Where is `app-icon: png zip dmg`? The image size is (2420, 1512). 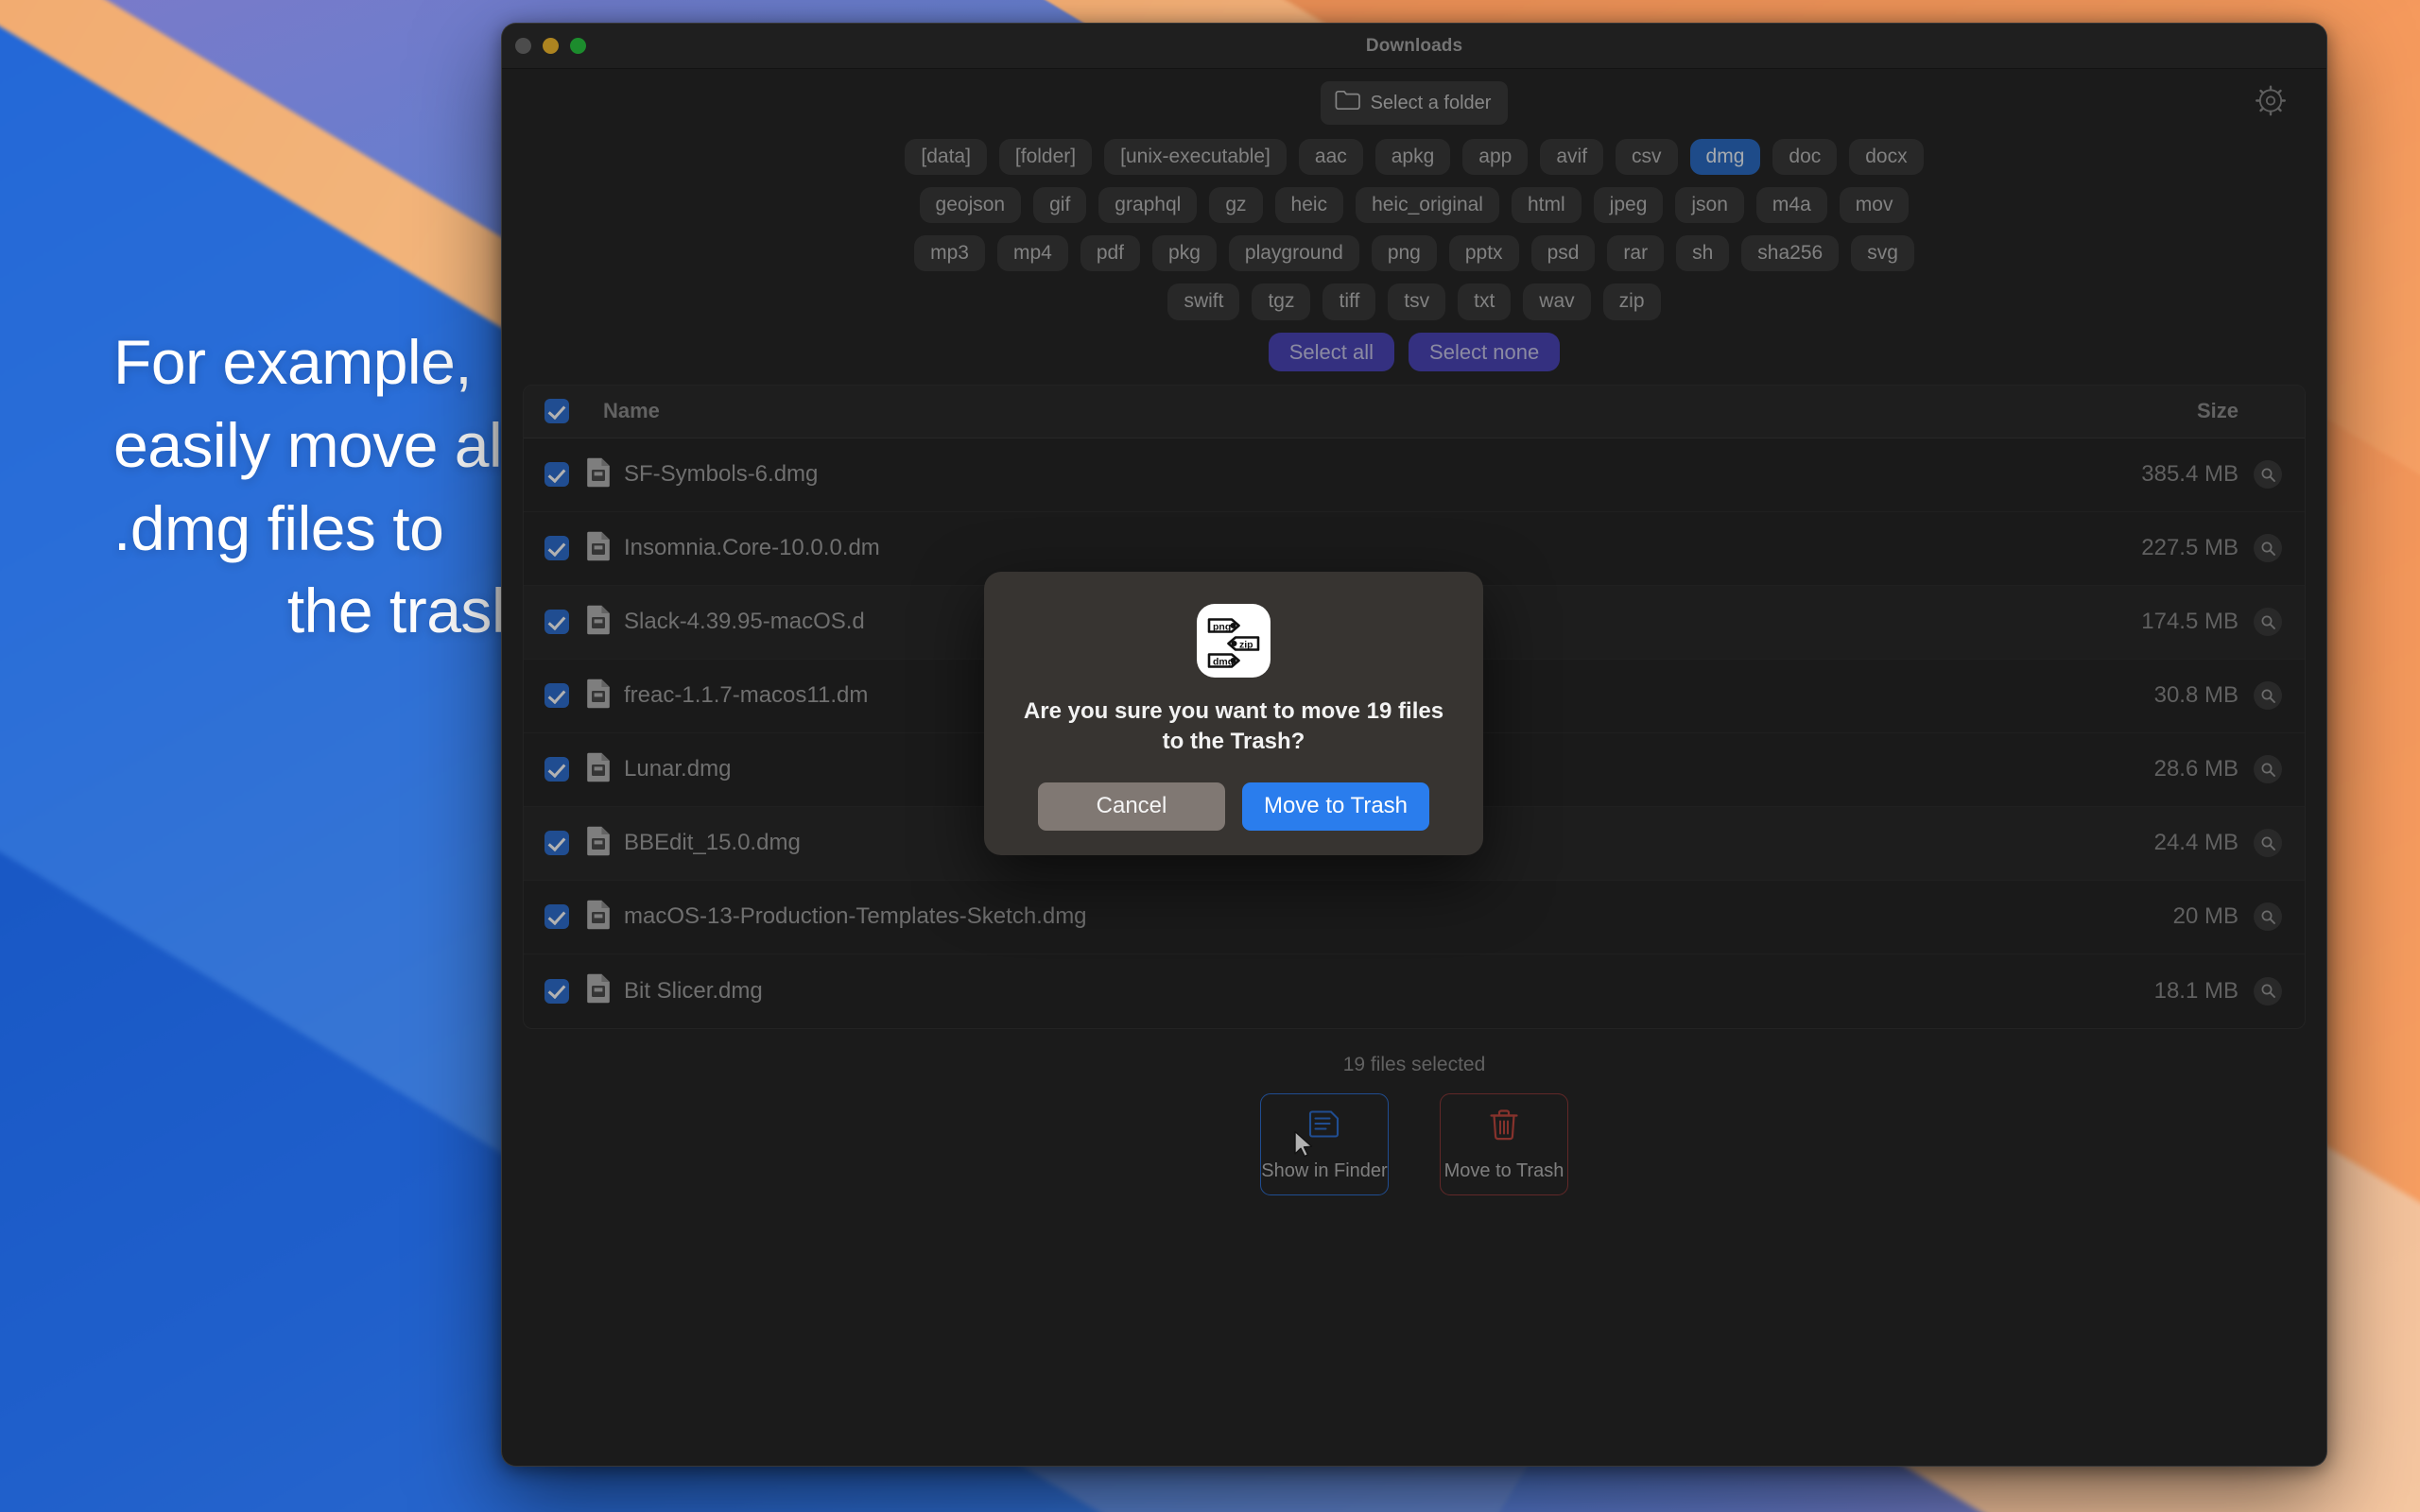 app-icon: png zip dmg is located at coordinates (1233, 641).